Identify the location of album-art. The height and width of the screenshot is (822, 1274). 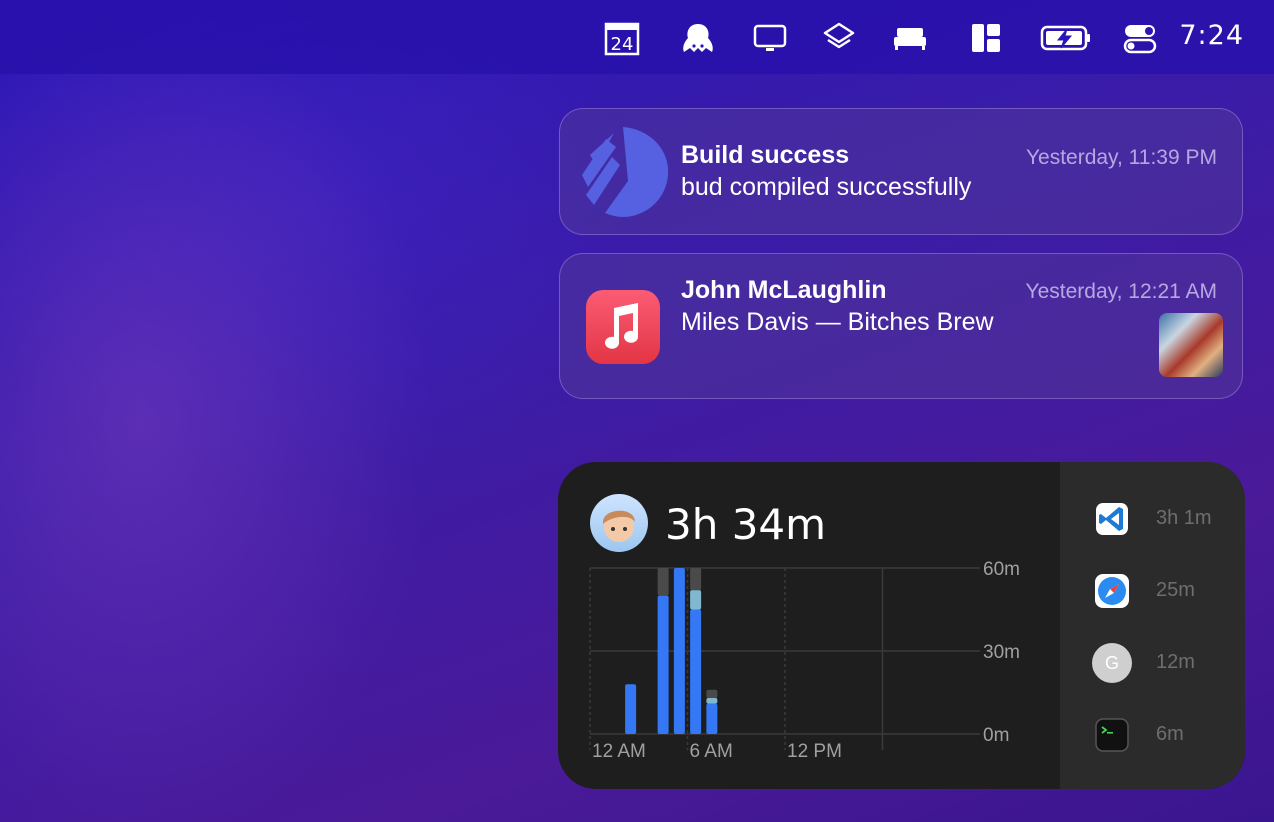
(1191, 345).